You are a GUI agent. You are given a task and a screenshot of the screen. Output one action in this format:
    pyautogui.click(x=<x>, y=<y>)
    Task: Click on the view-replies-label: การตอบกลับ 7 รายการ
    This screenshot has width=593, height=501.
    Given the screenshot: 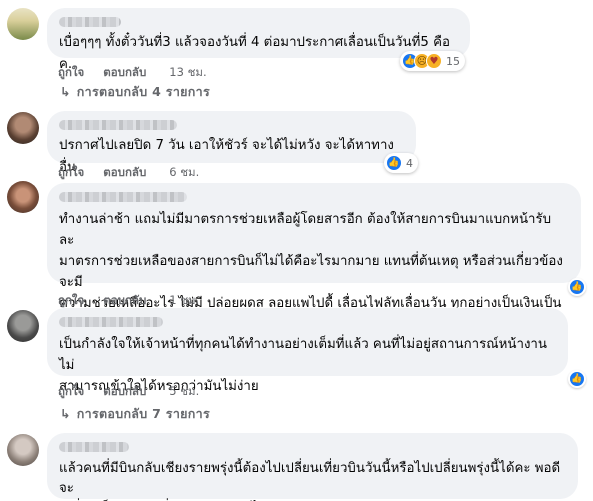 What is the action you would take?
    pyautogui.click(x=143, y=413)
    